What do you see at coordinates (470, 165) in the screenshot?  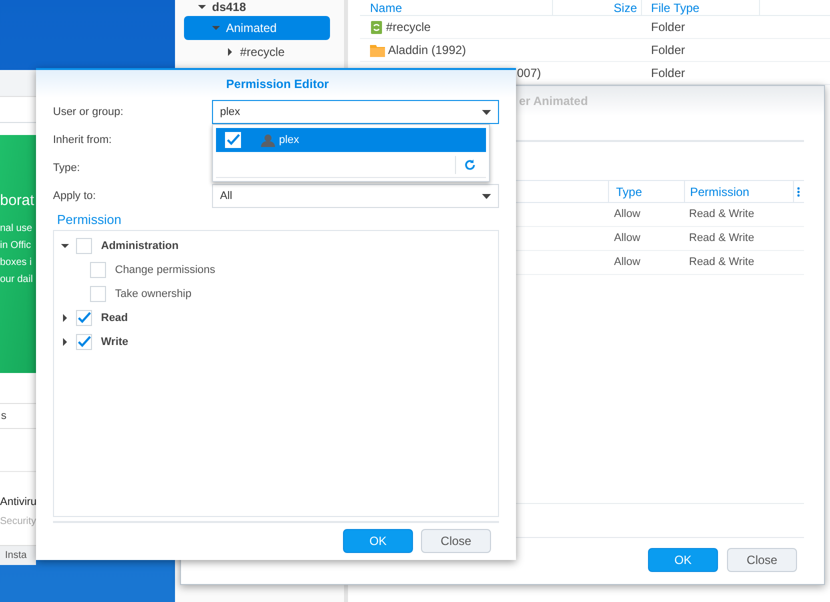 I see `refresh-icon` at bounding box center [470, 165].